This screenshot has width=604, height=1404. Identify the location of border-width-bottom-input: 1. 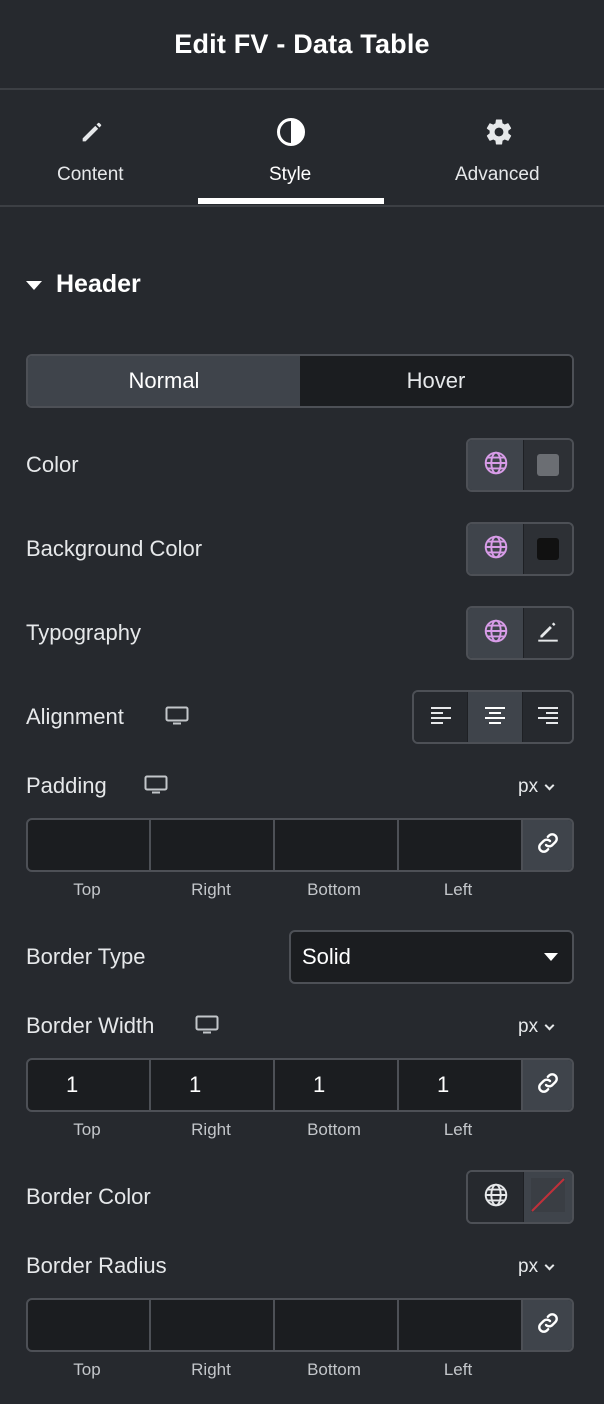
(337, 1085).